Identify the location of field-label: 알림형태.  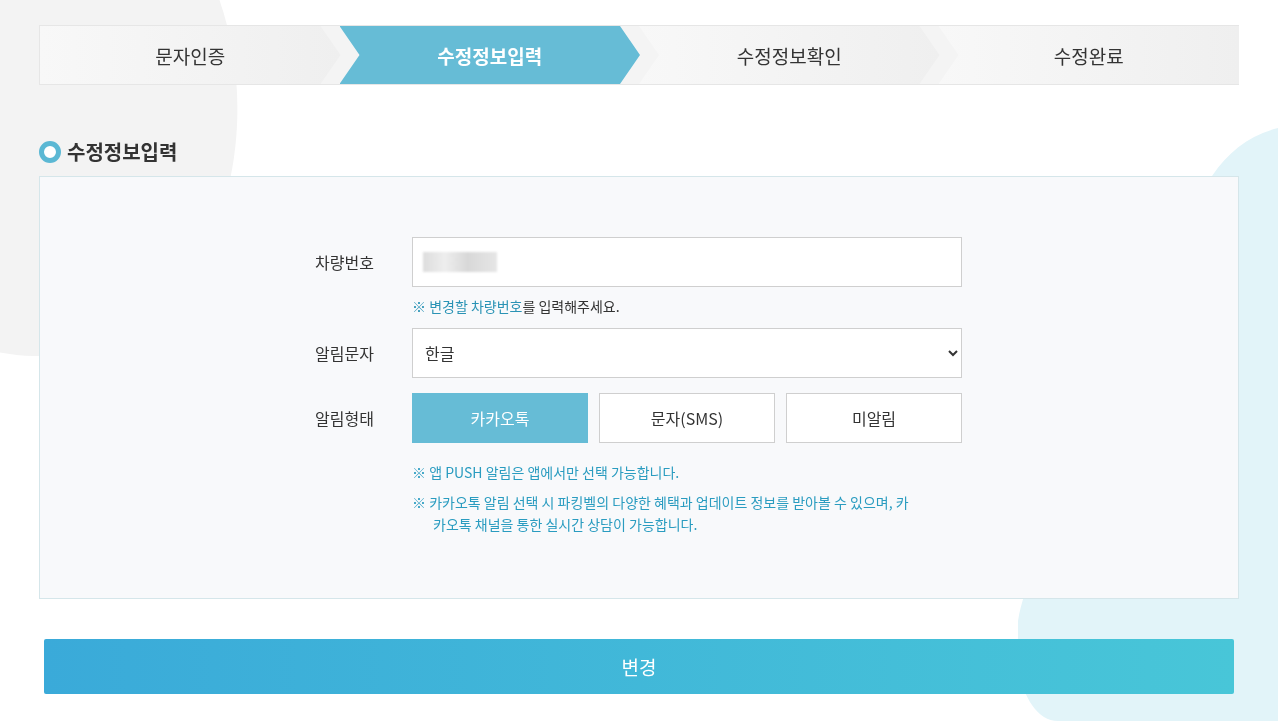
(345, 418).